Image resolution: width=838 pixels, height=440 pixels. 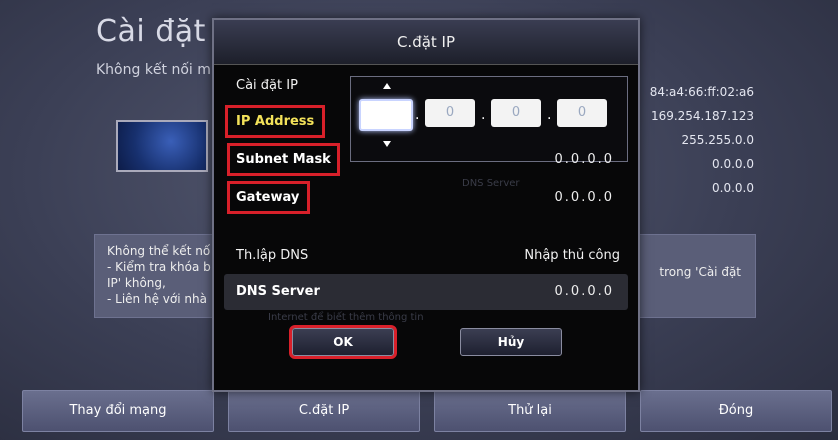 I want to click on dns-setting-row: Th.lập DNS Nhập thủ công, so click(x=428, y=255).